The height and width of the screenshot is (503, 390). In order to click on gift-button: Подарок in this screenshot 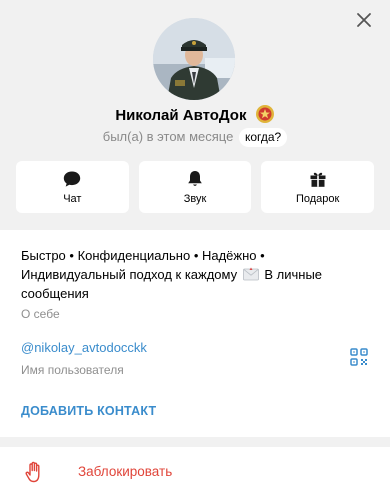, I will do `click(318, 187)`.